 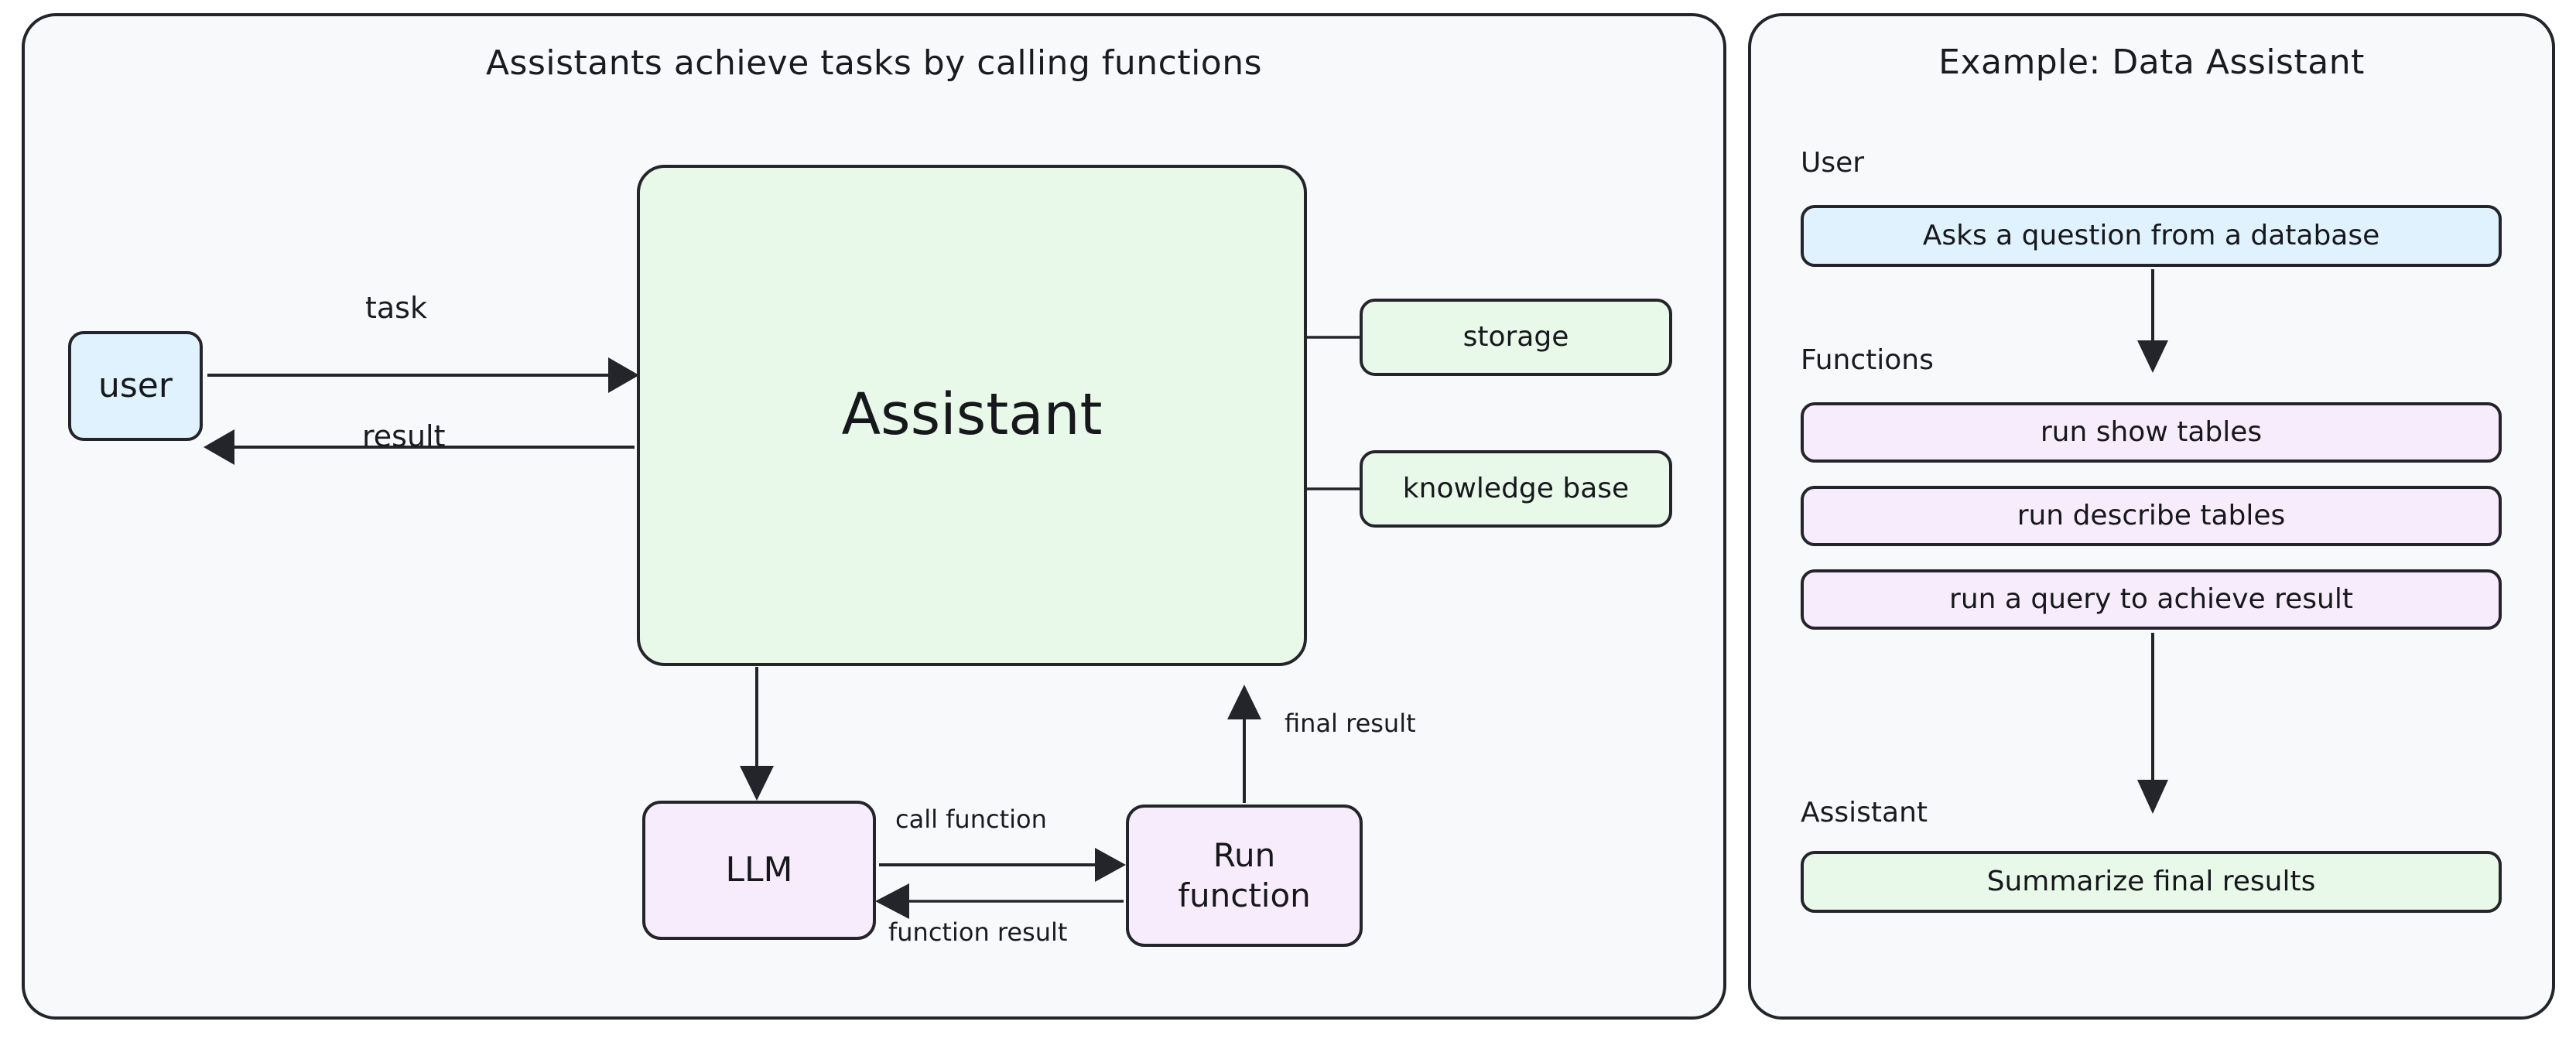 What do you see at coordinates (978, 932) in the screenshot?
I see `edge-label-function-result: function result` at bounding box center [978, 932].